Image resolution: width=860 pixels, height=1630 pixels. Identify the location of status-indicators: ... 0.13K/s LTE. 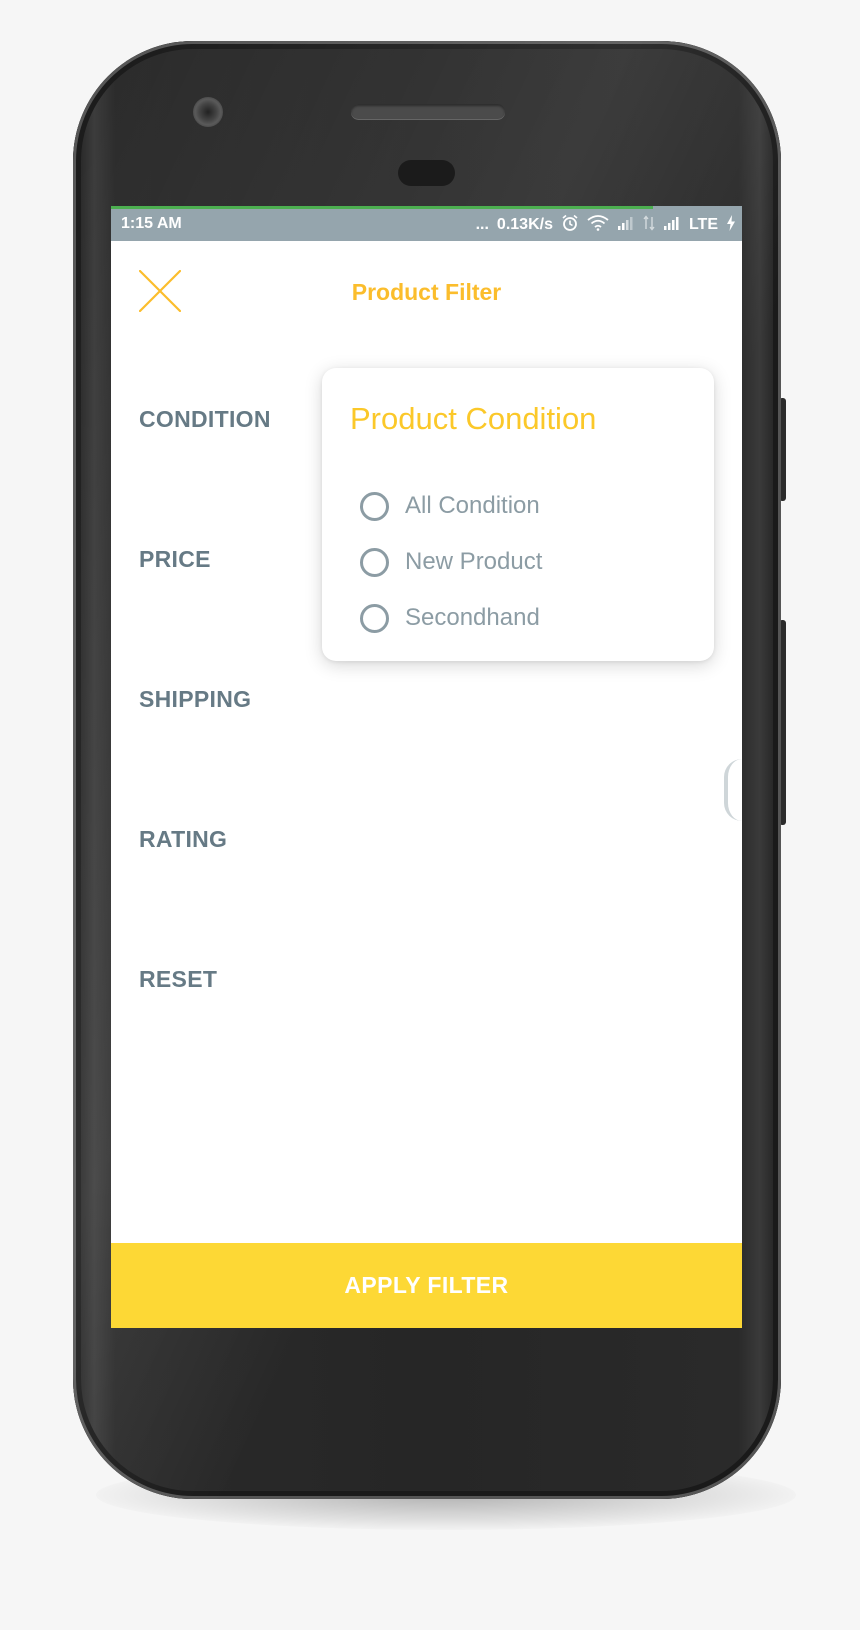
(606, 224).